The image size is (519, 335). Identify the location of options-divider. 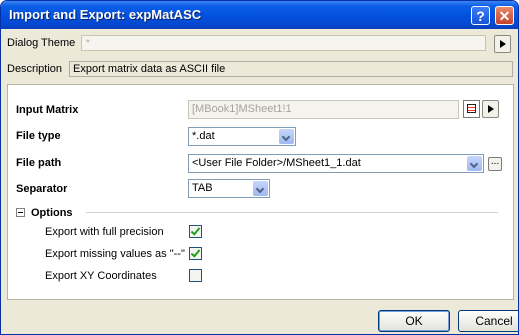
(292, 212).